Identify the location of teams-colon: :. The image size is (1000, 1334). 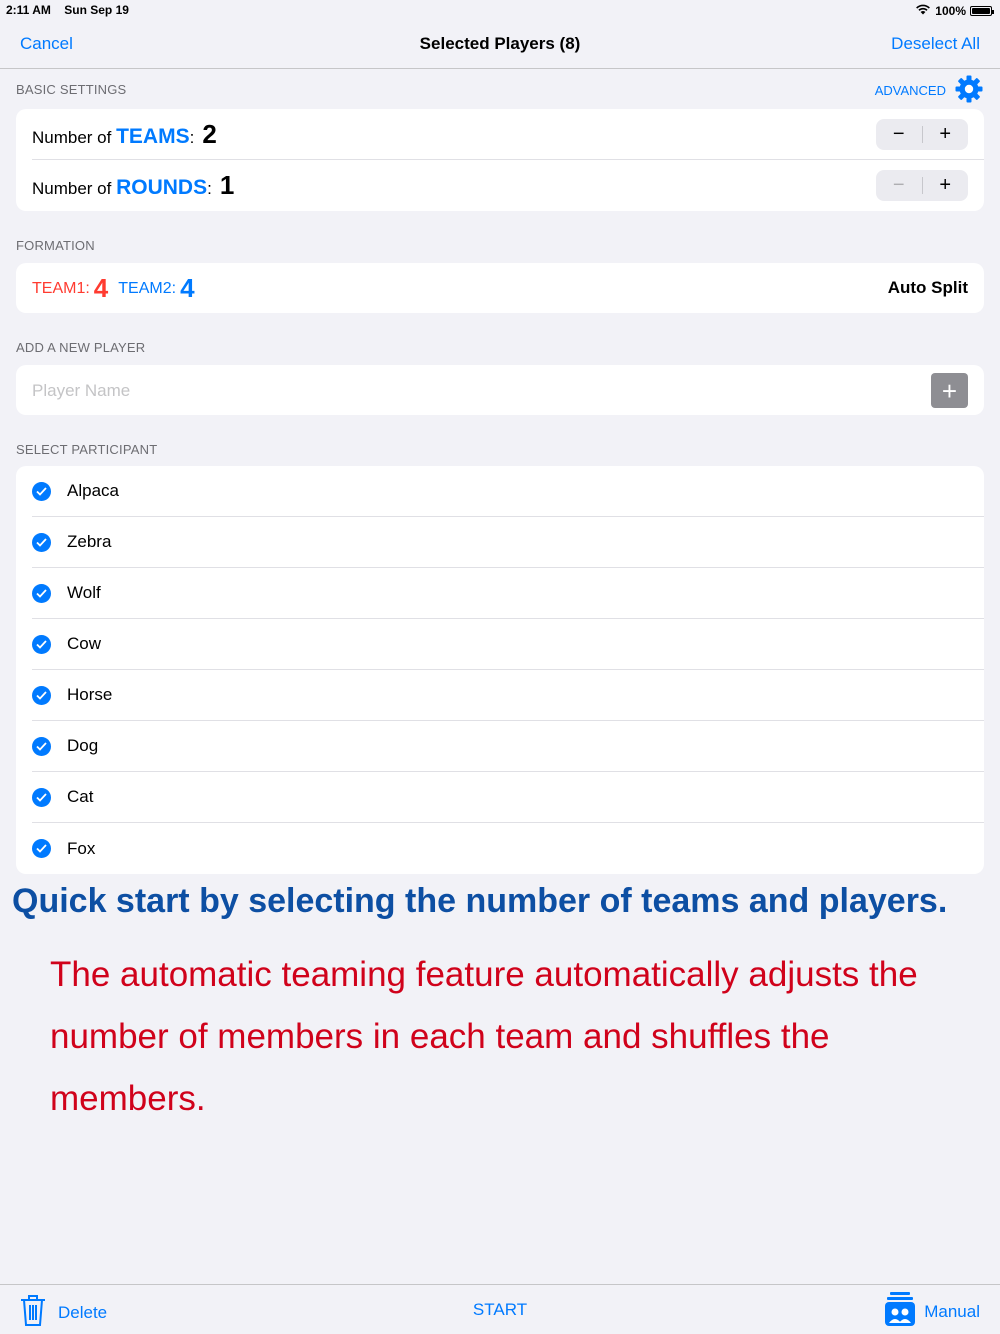
(192, 137).